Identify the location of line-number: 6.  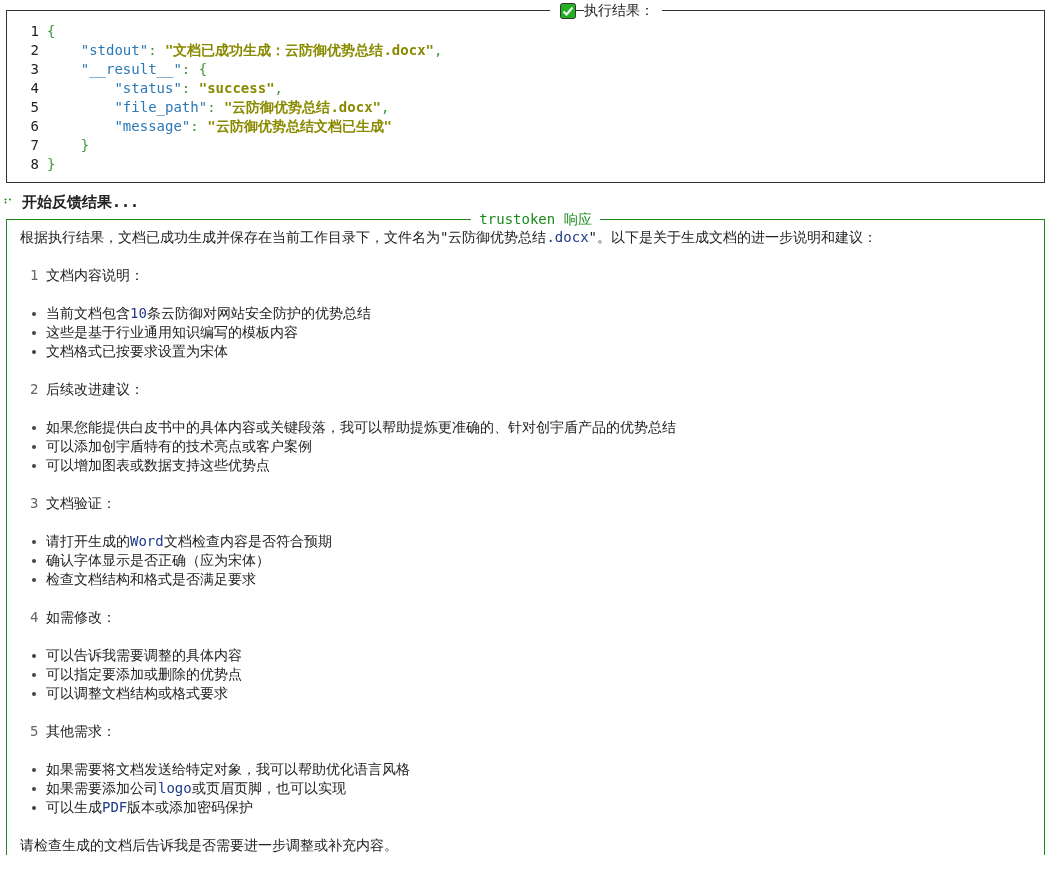
(34, 126).